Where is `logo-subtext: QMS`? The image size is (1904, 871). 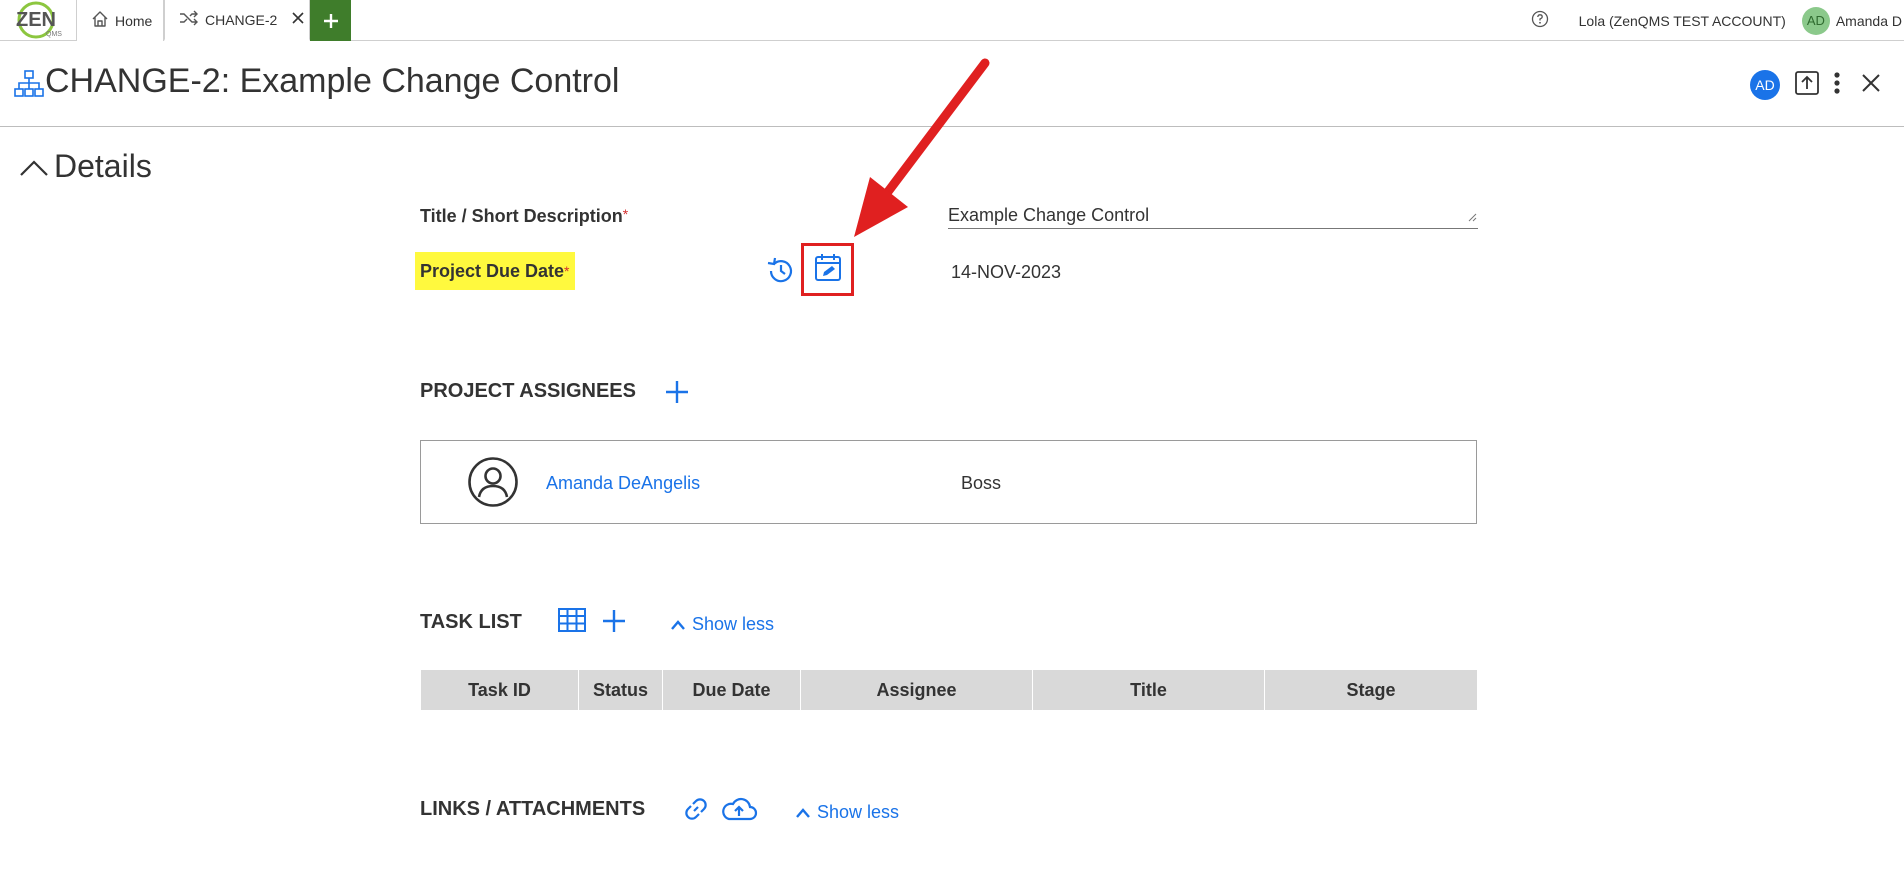 logo-subtext: QMS is located at coordinates (54, 34).